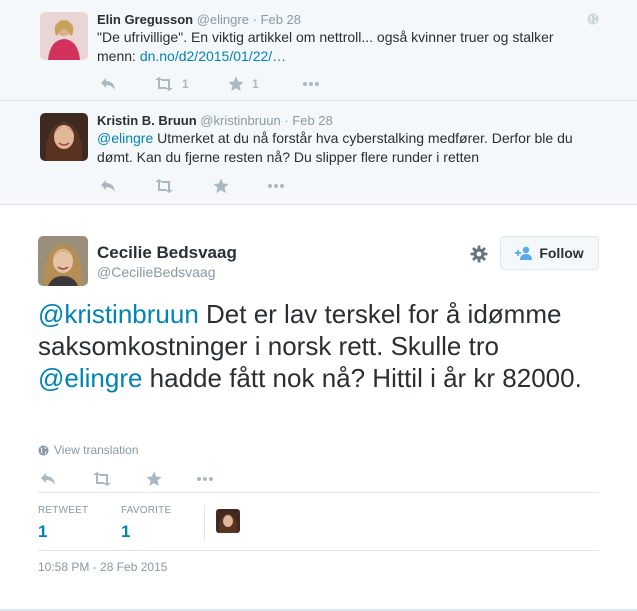 Image resolution: width=637 pixels, height=611 pixels. I want to click on author-name: Elin Gregusson, so click(145, 19).